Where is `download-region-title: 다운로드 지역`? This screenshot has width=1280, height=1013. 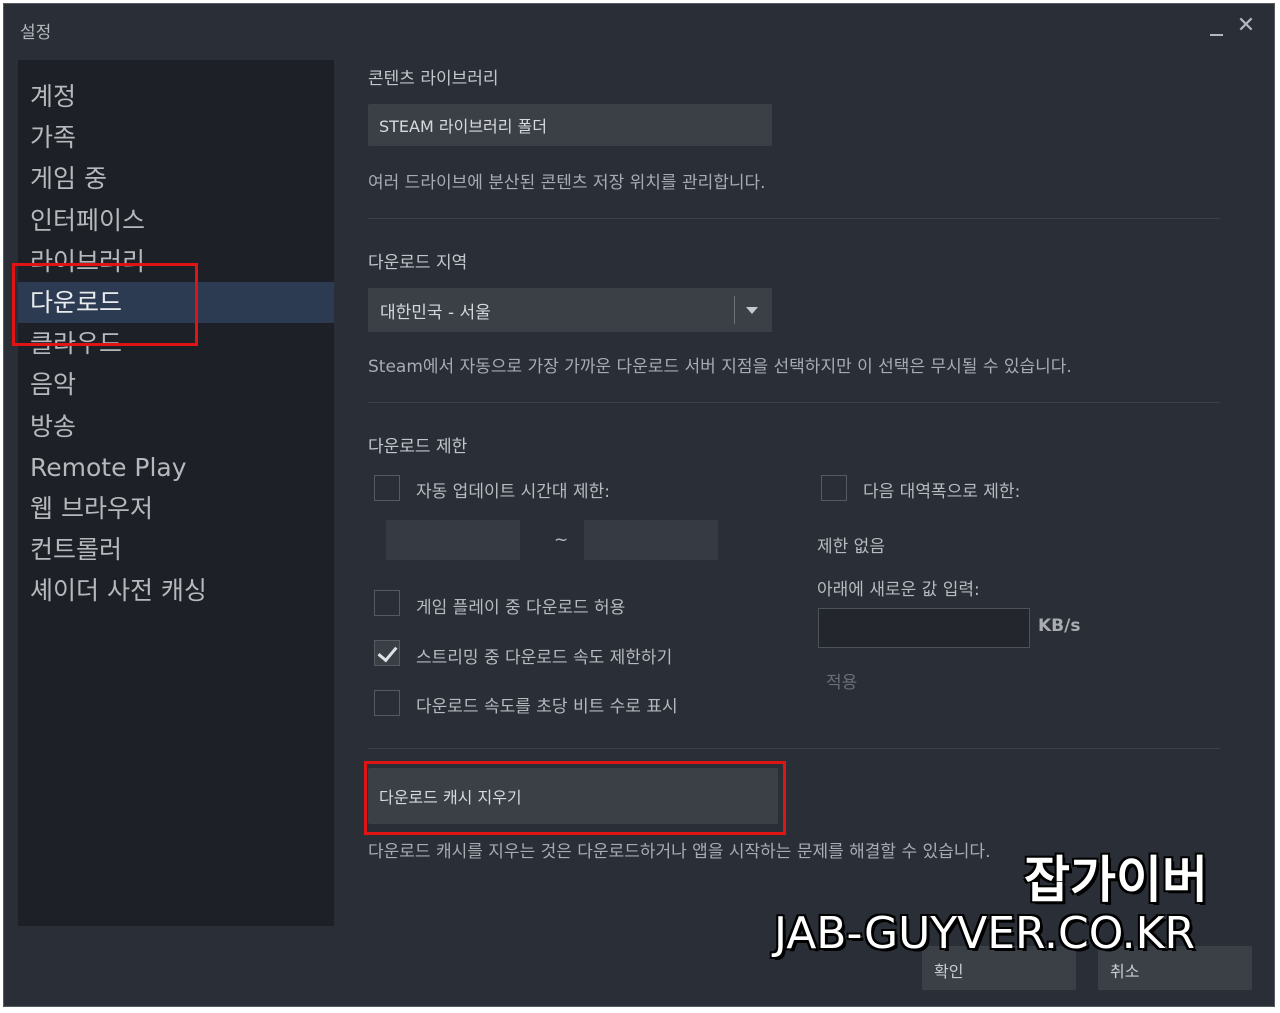 download-region-title: 다운로드 지역 is located at coordinates (418, 263).